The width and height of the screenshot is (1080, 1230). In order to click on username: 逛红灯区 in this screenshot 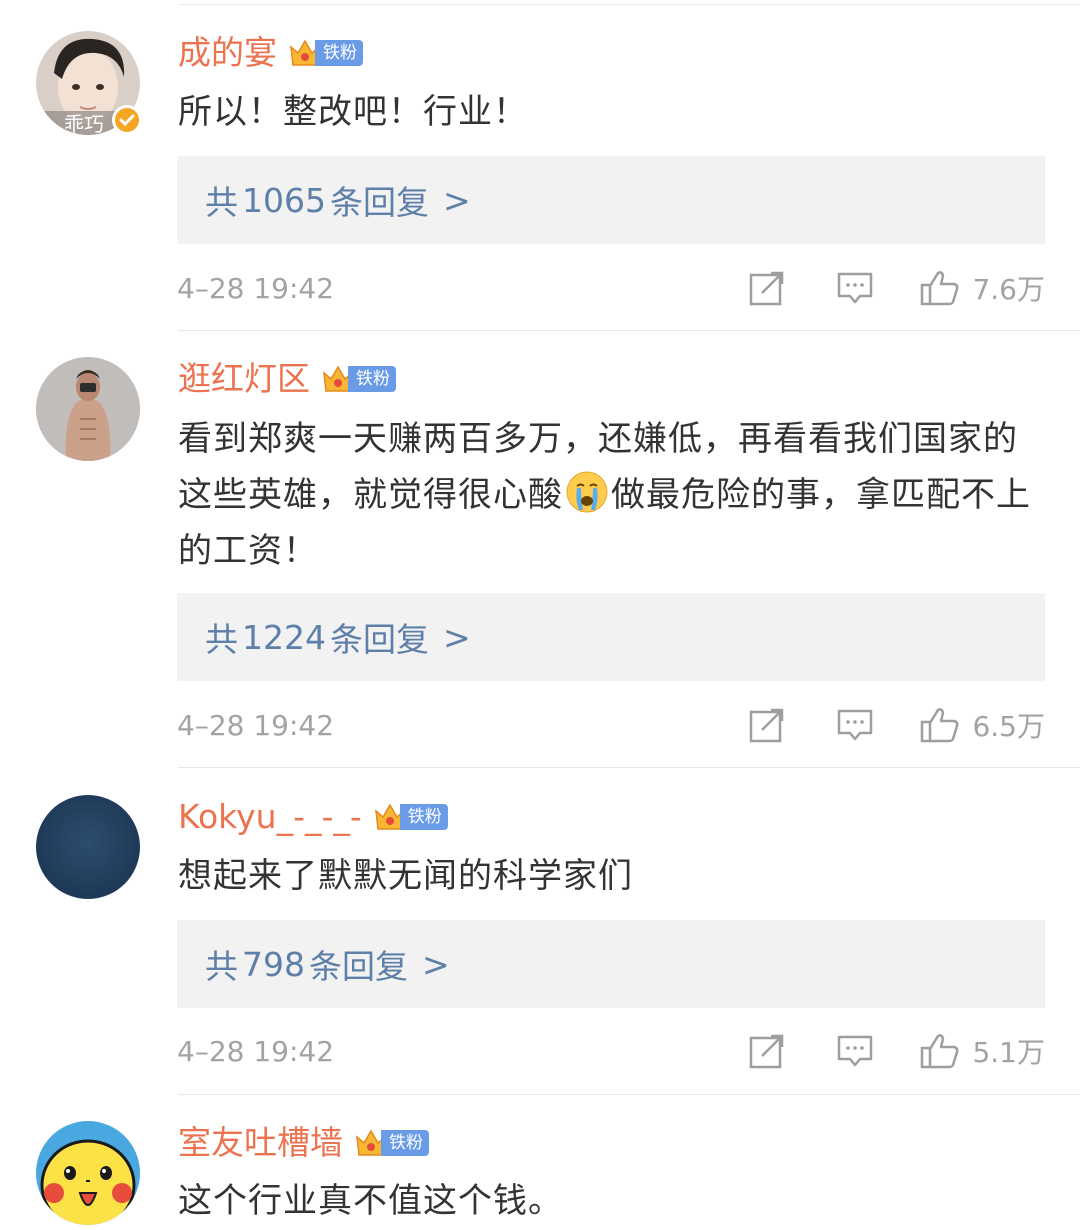, I will do `click(244, 379)`.